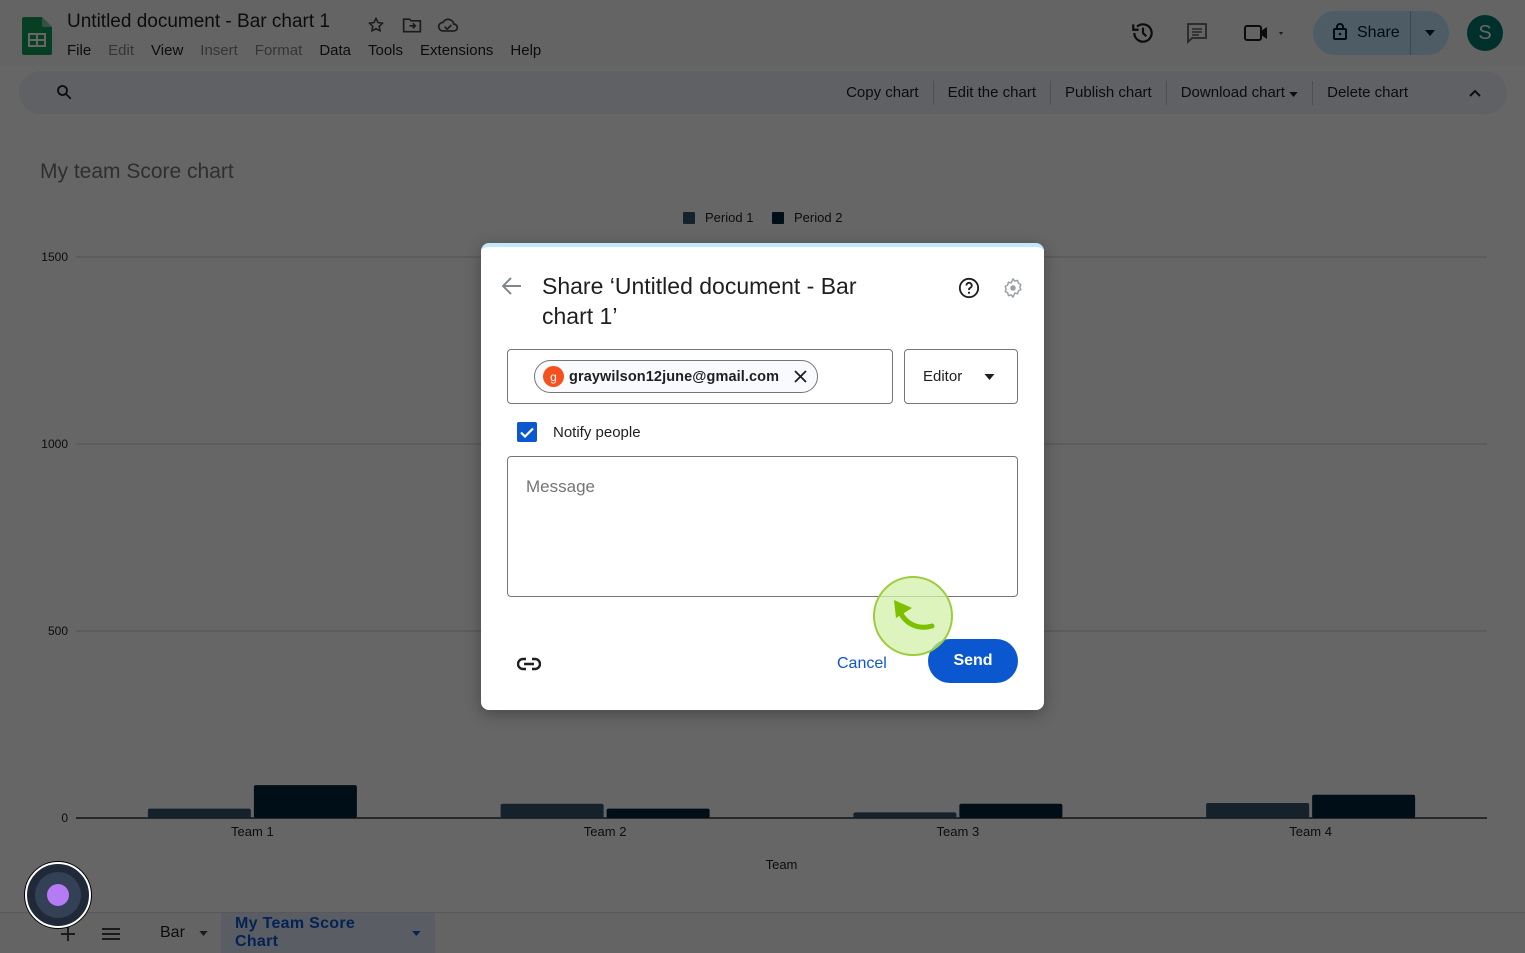 This screenshot has width=1525, height=953. I want to click on role-value: Editor, so click(943, 376).